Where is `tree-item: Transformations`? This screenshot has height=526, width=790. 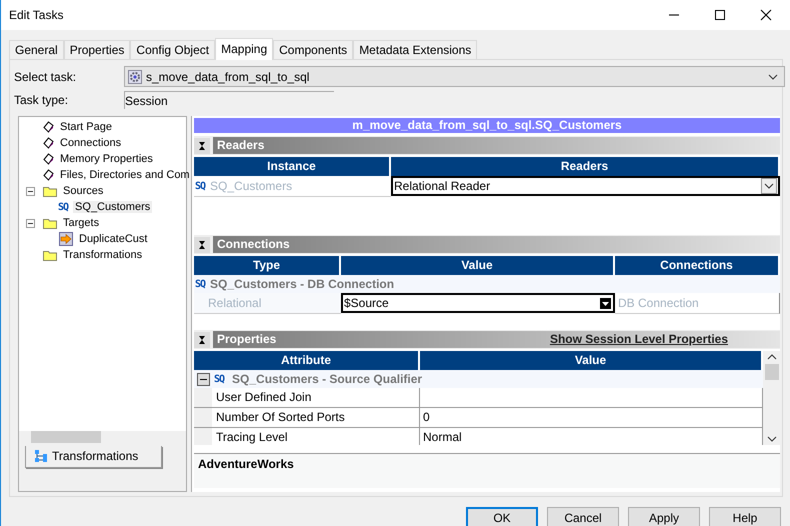
tree-item: Transformations is located at coordinates (102, 255).